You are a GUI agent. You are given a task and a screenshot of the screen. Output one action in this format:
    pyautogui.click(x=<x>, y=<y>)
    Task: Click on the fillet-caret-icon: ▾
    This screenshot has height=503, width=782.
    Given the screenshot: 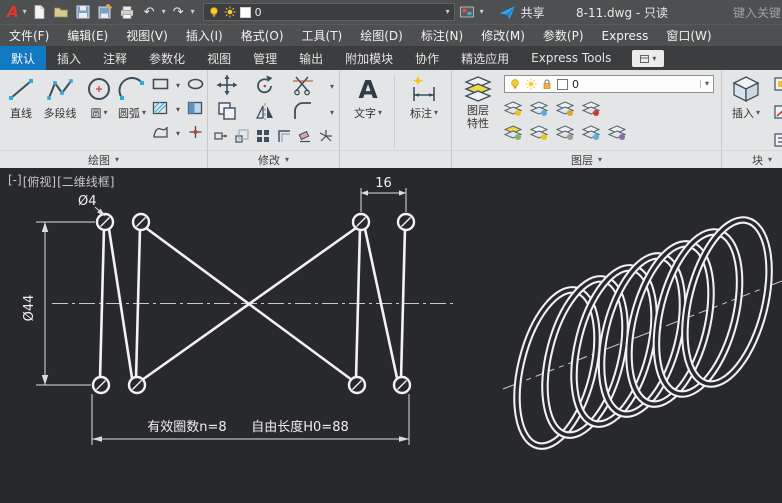 What is the action you would take?
    pyautogui.click(x=332, y=113)
    